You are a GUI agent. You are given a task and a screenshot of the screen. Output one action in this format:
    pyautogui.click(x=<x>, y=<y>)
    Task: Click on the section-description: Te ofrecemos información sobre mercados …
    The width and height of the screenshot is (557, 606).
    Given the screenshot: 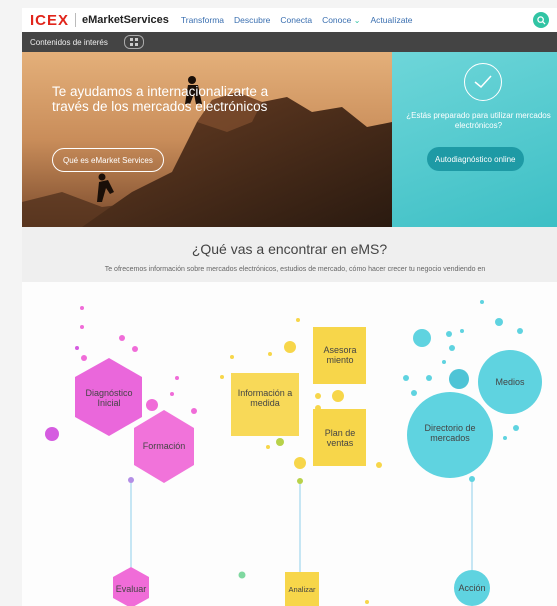 What is the action you would take?
    pyautogui.click(x=295, y=269)
    